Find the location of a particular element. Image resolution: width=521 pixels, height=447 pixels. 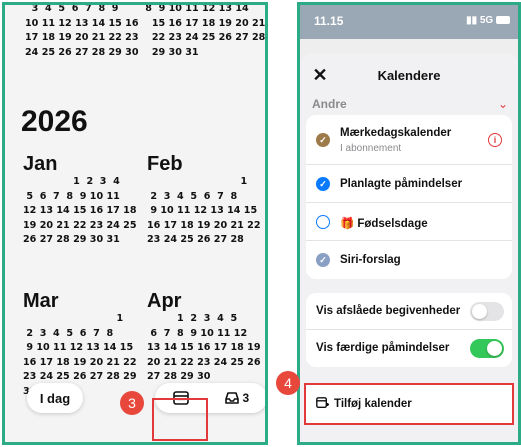

calendar-row-holidays: ✓ Mærkedagskalender I abonnement i is located at coordinates (409, 140).